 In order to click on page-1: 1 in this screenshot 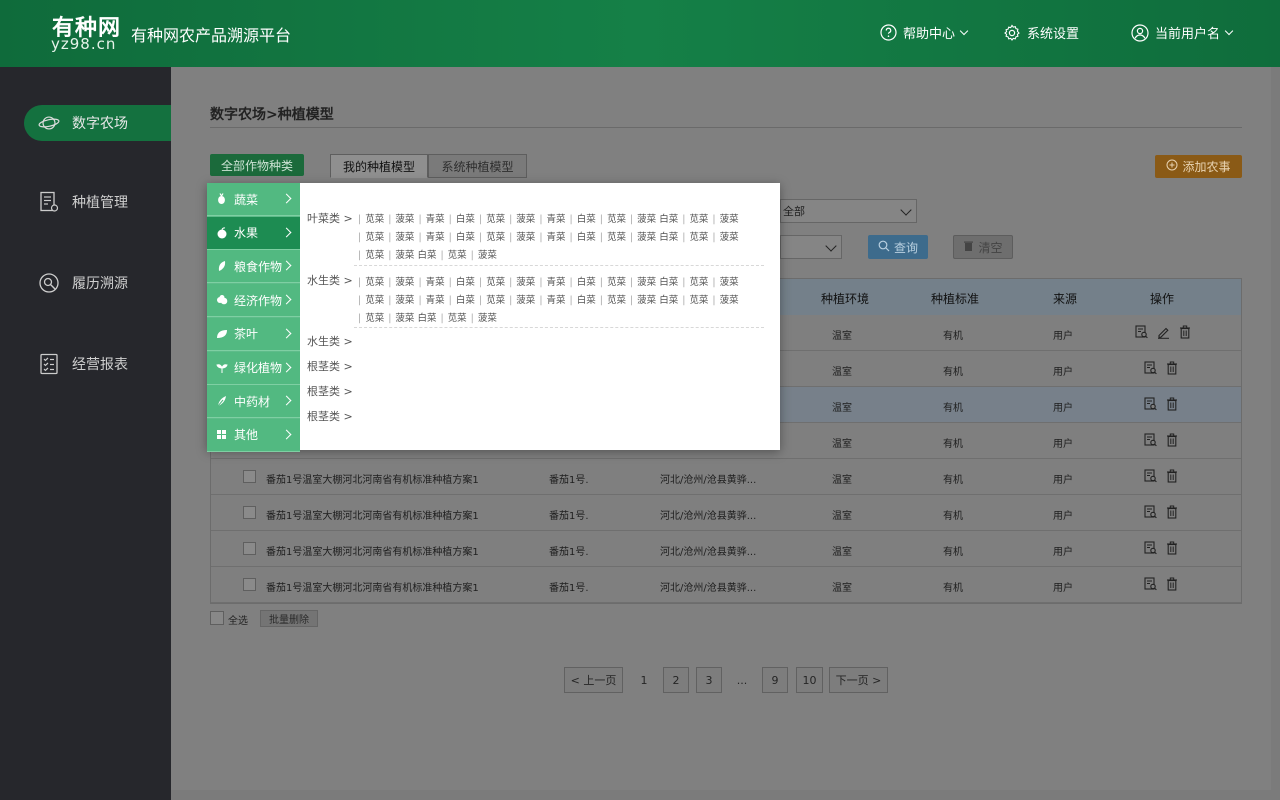, I will do `click(644, 680)`.